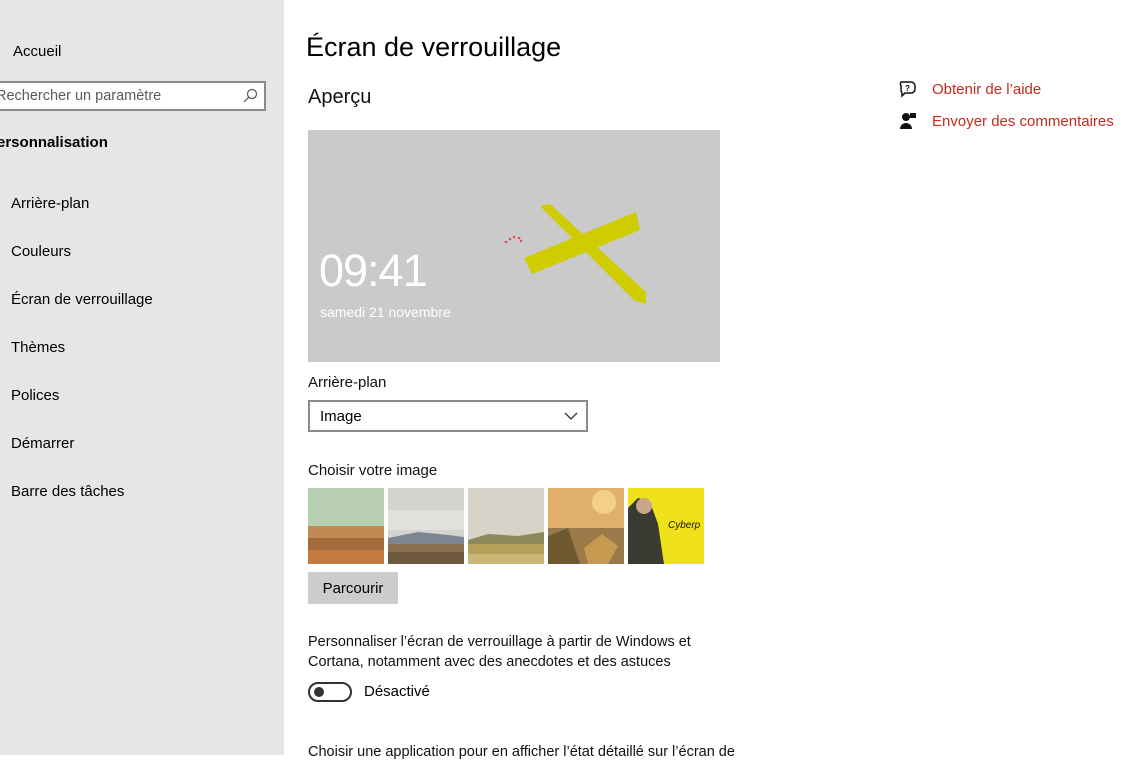  What do you see at coordinates (347, 382) in the screenshot?
I see `background-label: Arrière-plan` at bounding box center [347, 382].